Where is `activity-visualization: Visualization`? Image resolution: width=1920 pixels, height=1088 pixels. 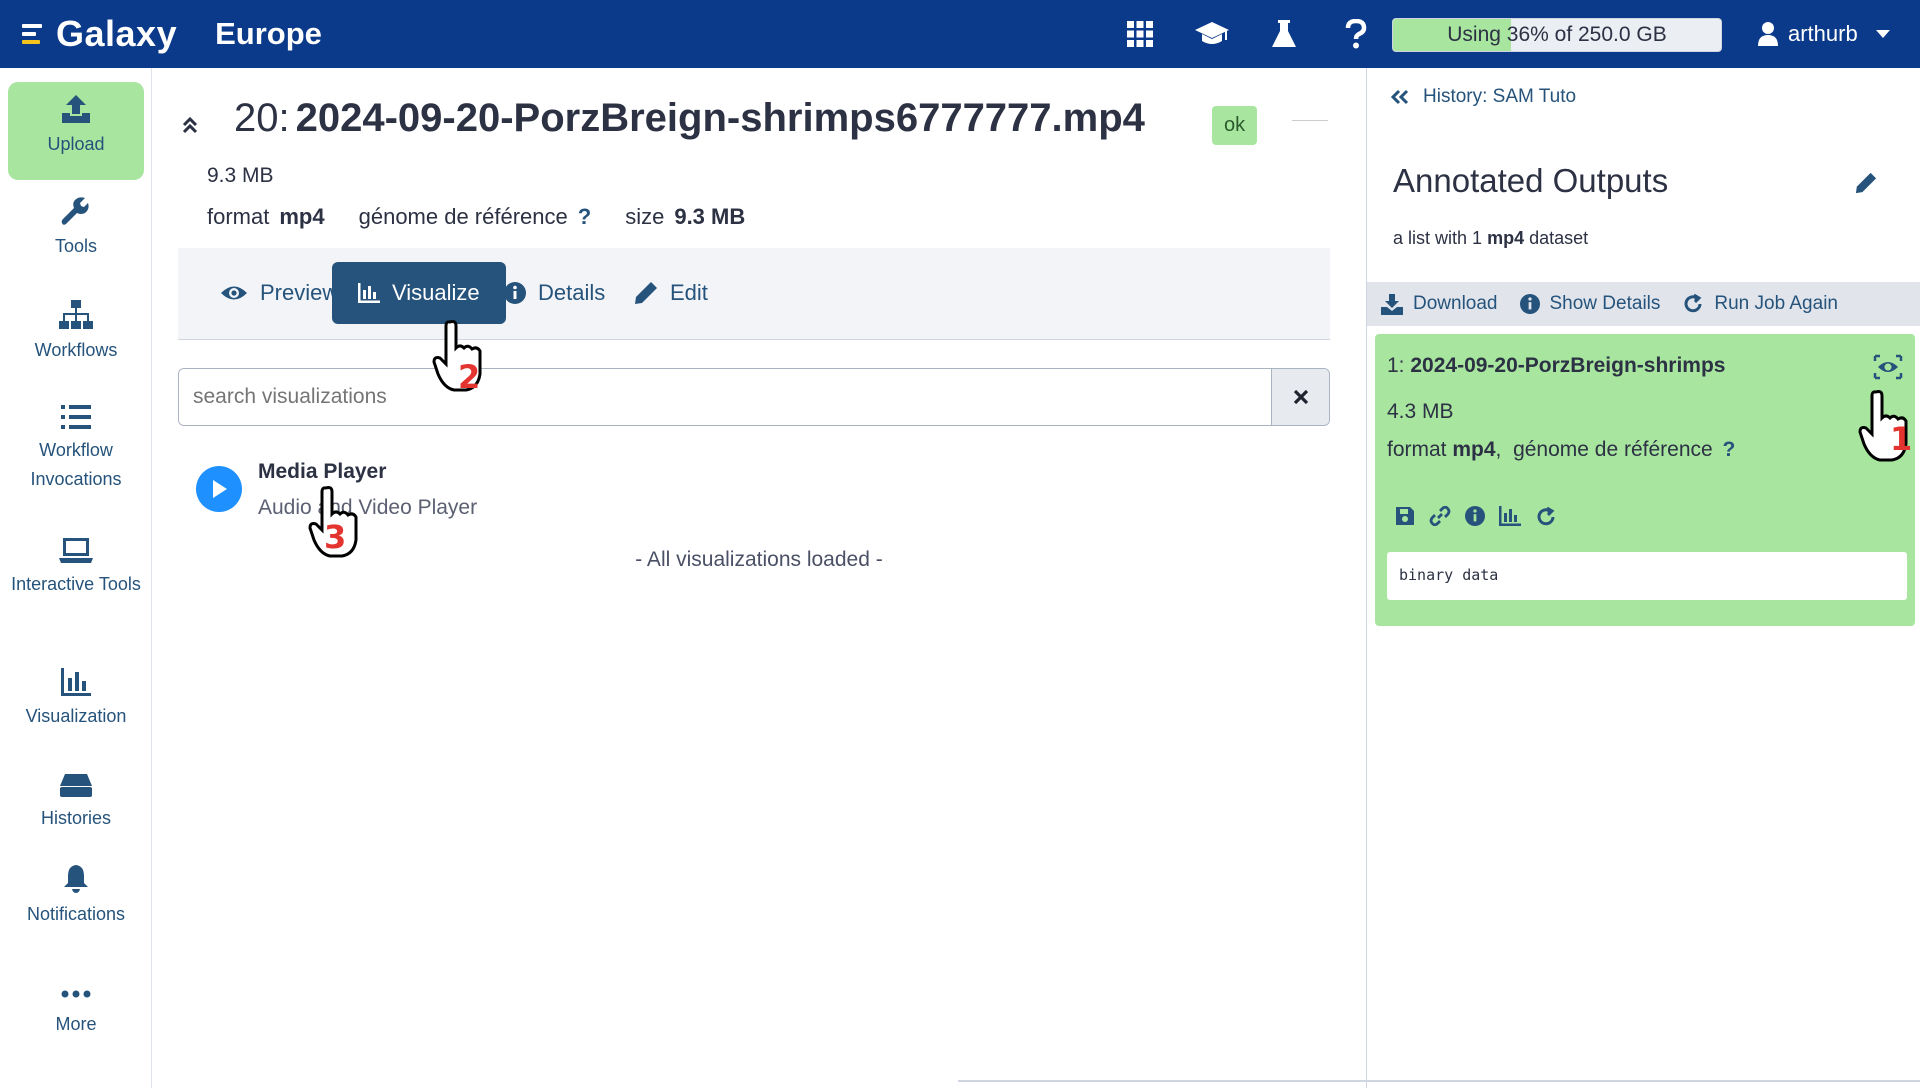 activity-visualization: Visualization is located at coordinates (76, 699).